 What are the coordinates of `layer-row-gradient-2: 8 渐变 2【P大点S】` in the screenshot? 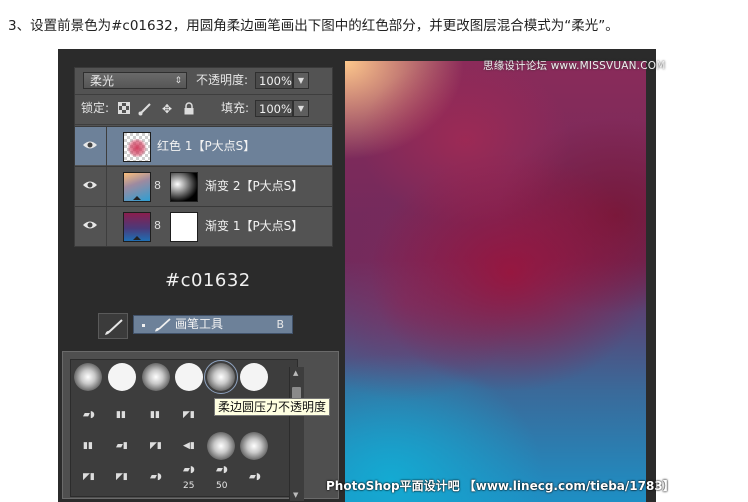 It's located at (203, 186).